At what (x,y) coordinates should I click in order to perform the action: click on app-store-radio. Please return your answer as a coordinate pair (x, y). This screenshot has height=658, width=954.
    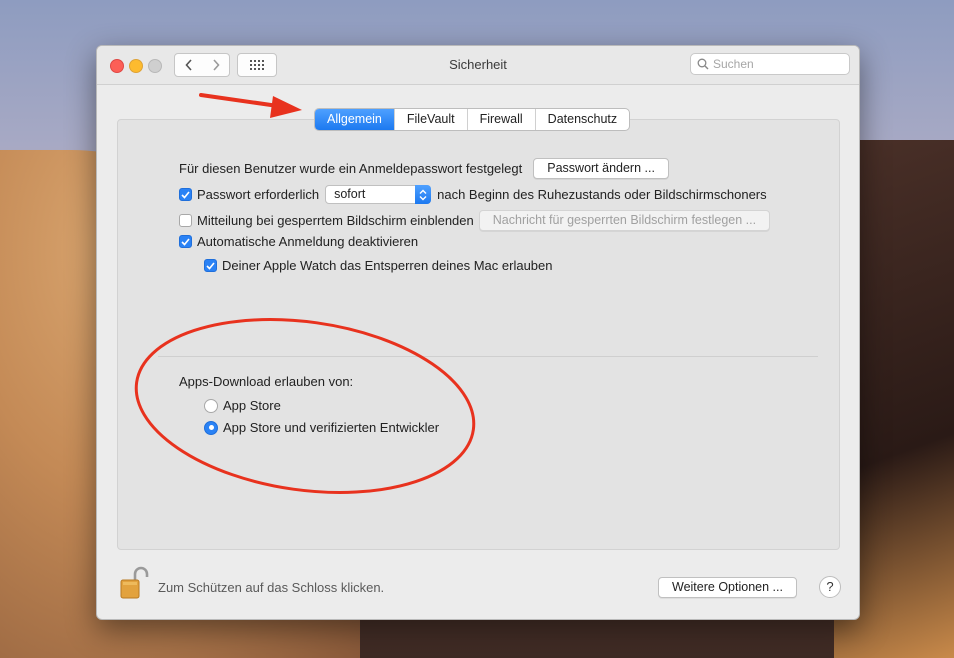
    Looking at the image, I should click on (211, 405).